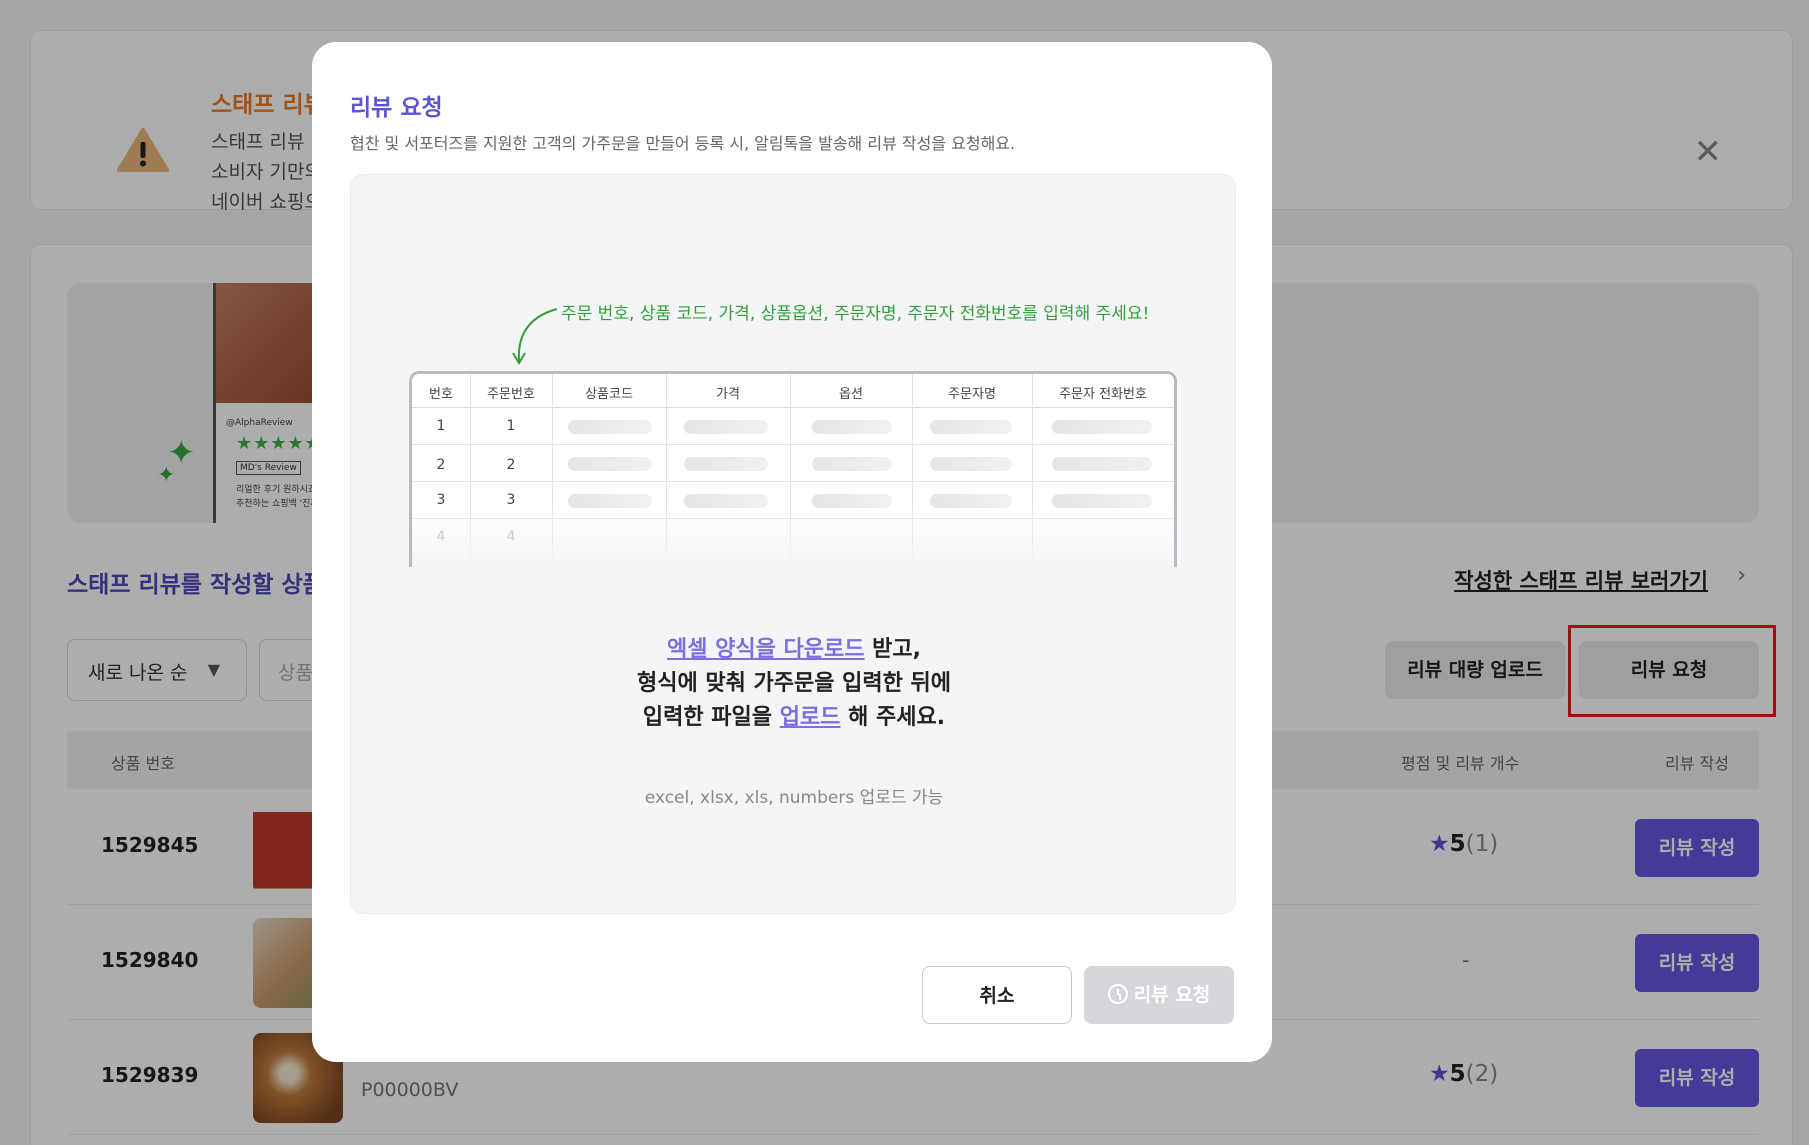 The height and width of the screenshot is (1145, 1809). Describe the element at coordinates (793, 463) in the screenshot. I see `sample-row: 2 2` at that location.